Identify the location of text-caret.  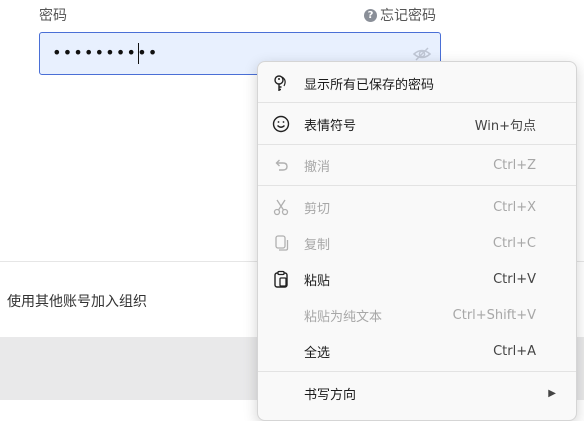
(138, 53).